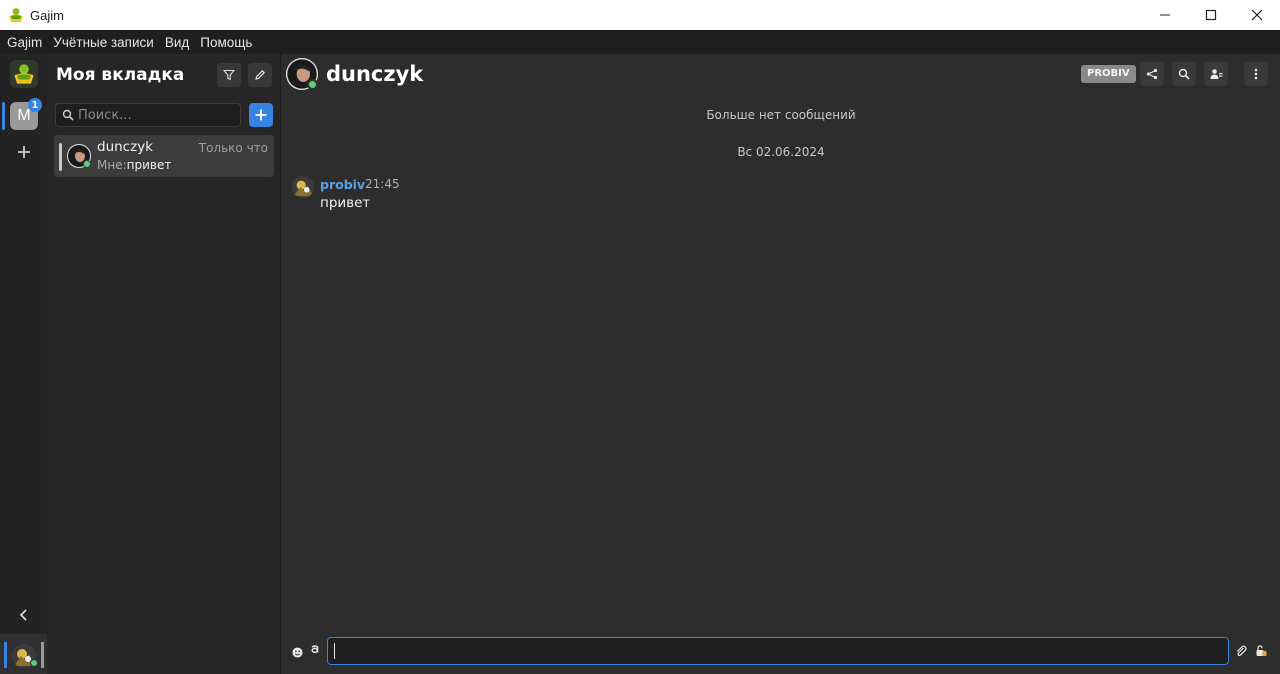 This screenshot has height=674, width=1280. I want to click on gajim-home-button, so click(24, 74).